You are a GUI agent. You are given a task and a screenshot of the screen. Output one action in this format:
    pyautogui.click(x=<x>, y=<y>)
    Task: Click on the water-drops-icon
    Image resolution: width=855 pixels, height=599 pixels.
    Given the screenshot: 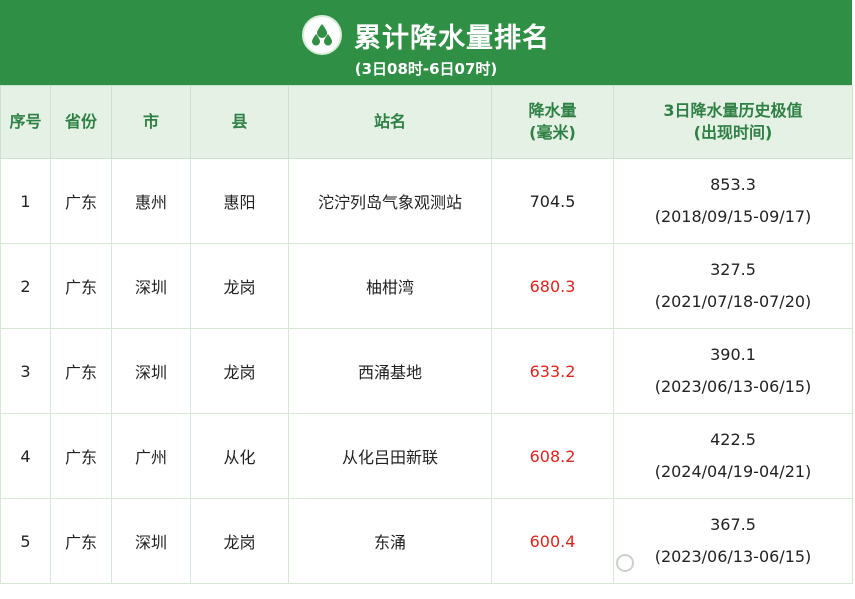 What is the action you would take?
    pyautogui.click(x=322, y=35)
    